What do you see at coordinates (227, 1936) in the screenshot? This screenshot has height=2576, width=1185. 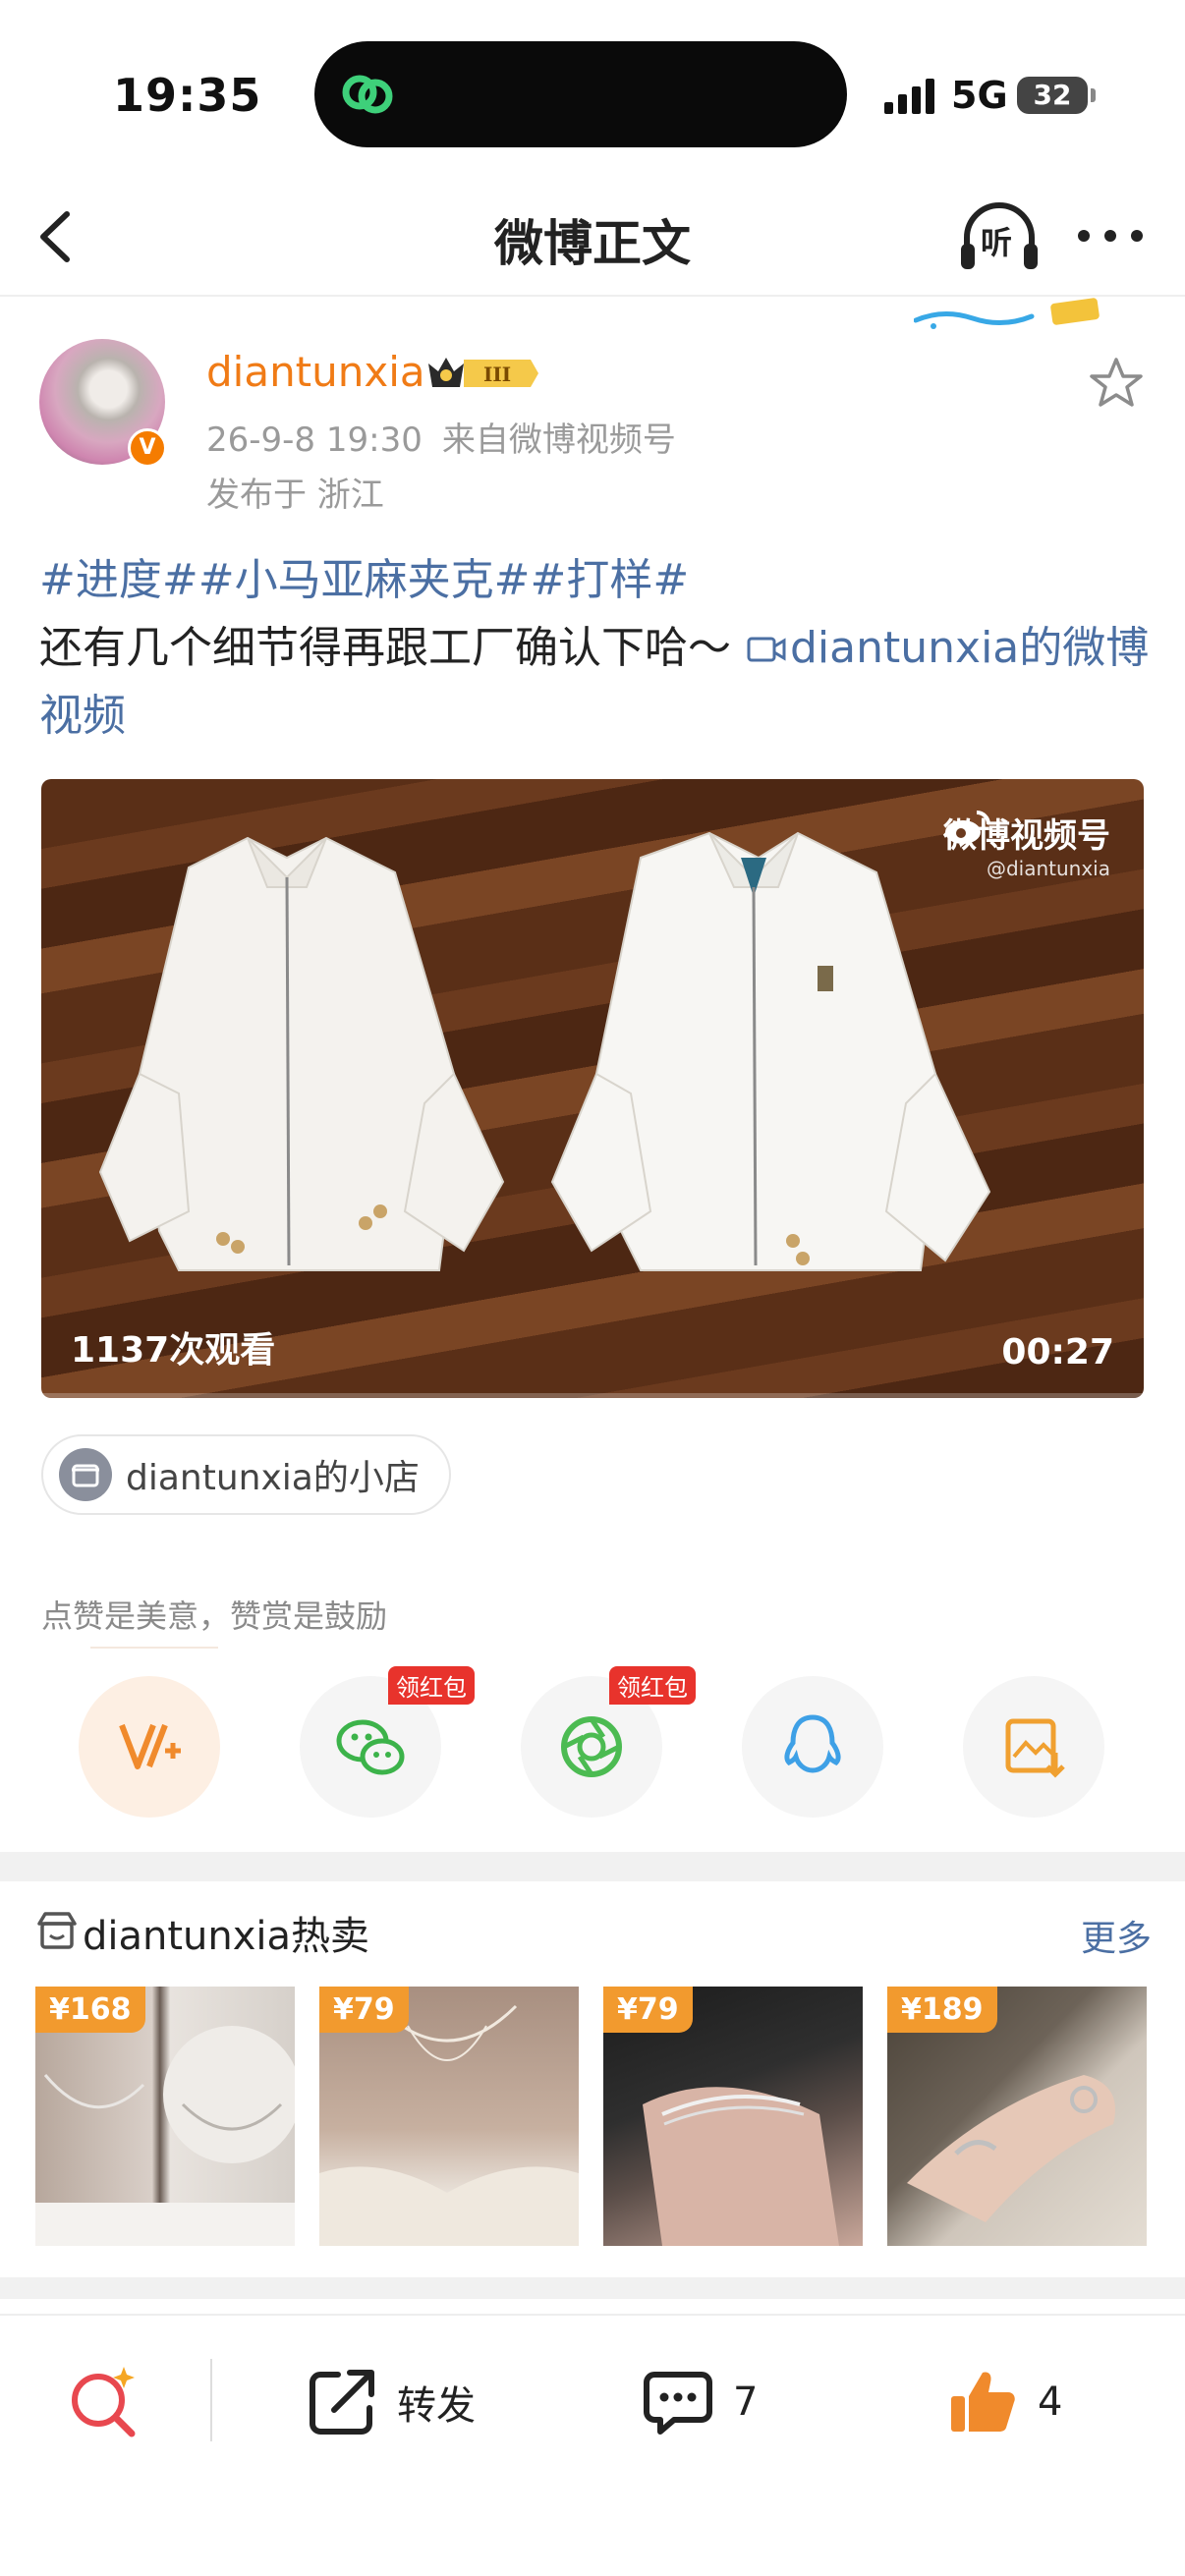 I see `hot-sale-title: diantunxia热卖` at bounding box center [227, 1936].